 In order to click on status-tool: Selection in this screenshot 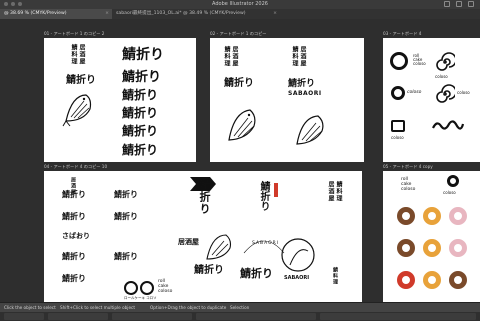, I will do `click(240, 307)`.